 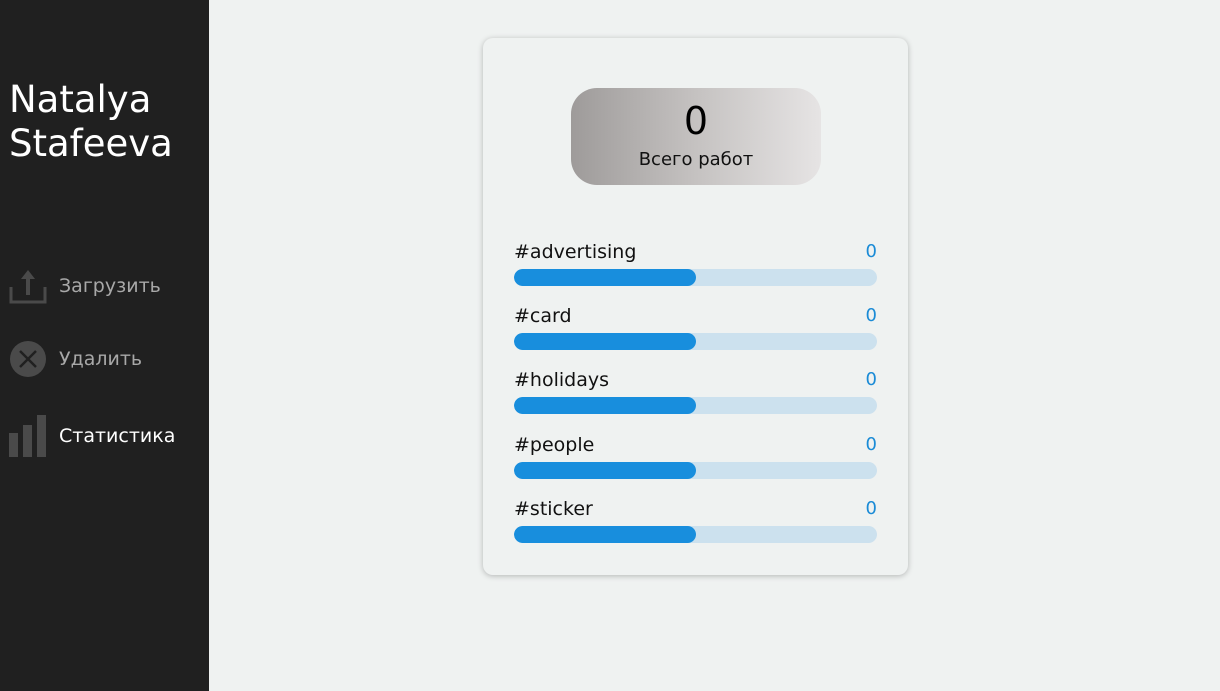 I want to click on upload-icon, so click(x=28, y=286).